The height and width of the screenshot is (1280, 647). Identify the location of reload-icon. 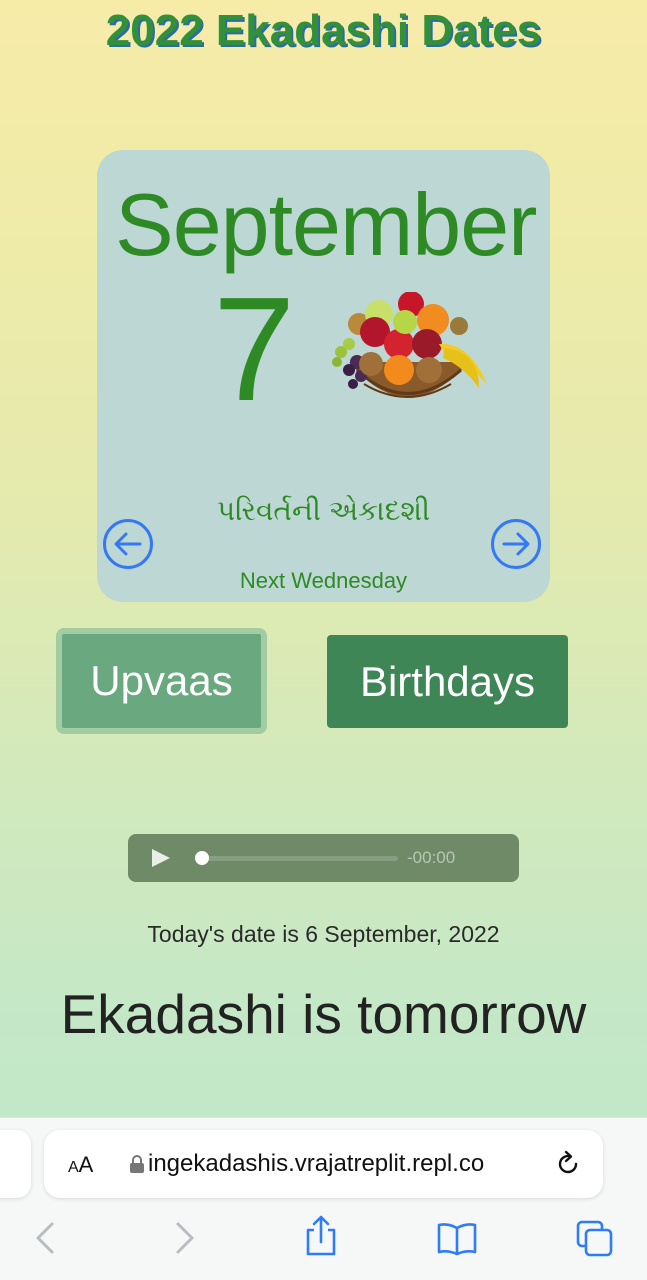
(568, 1164).